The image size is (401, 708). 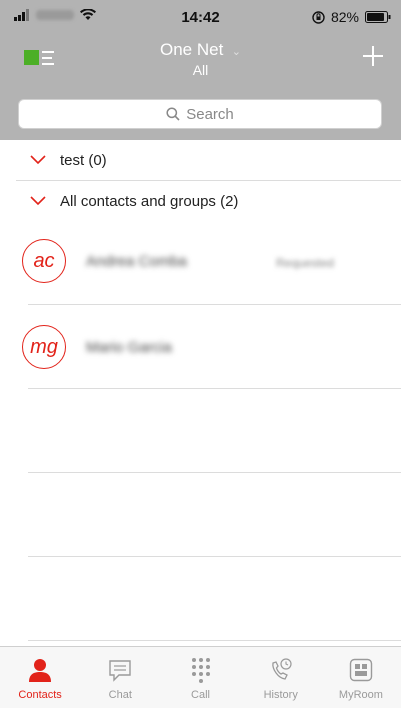 What do you see at coordinates (361, 670) in the screenshot?
I see `myroom-icon` at bounding box center [361, 670].